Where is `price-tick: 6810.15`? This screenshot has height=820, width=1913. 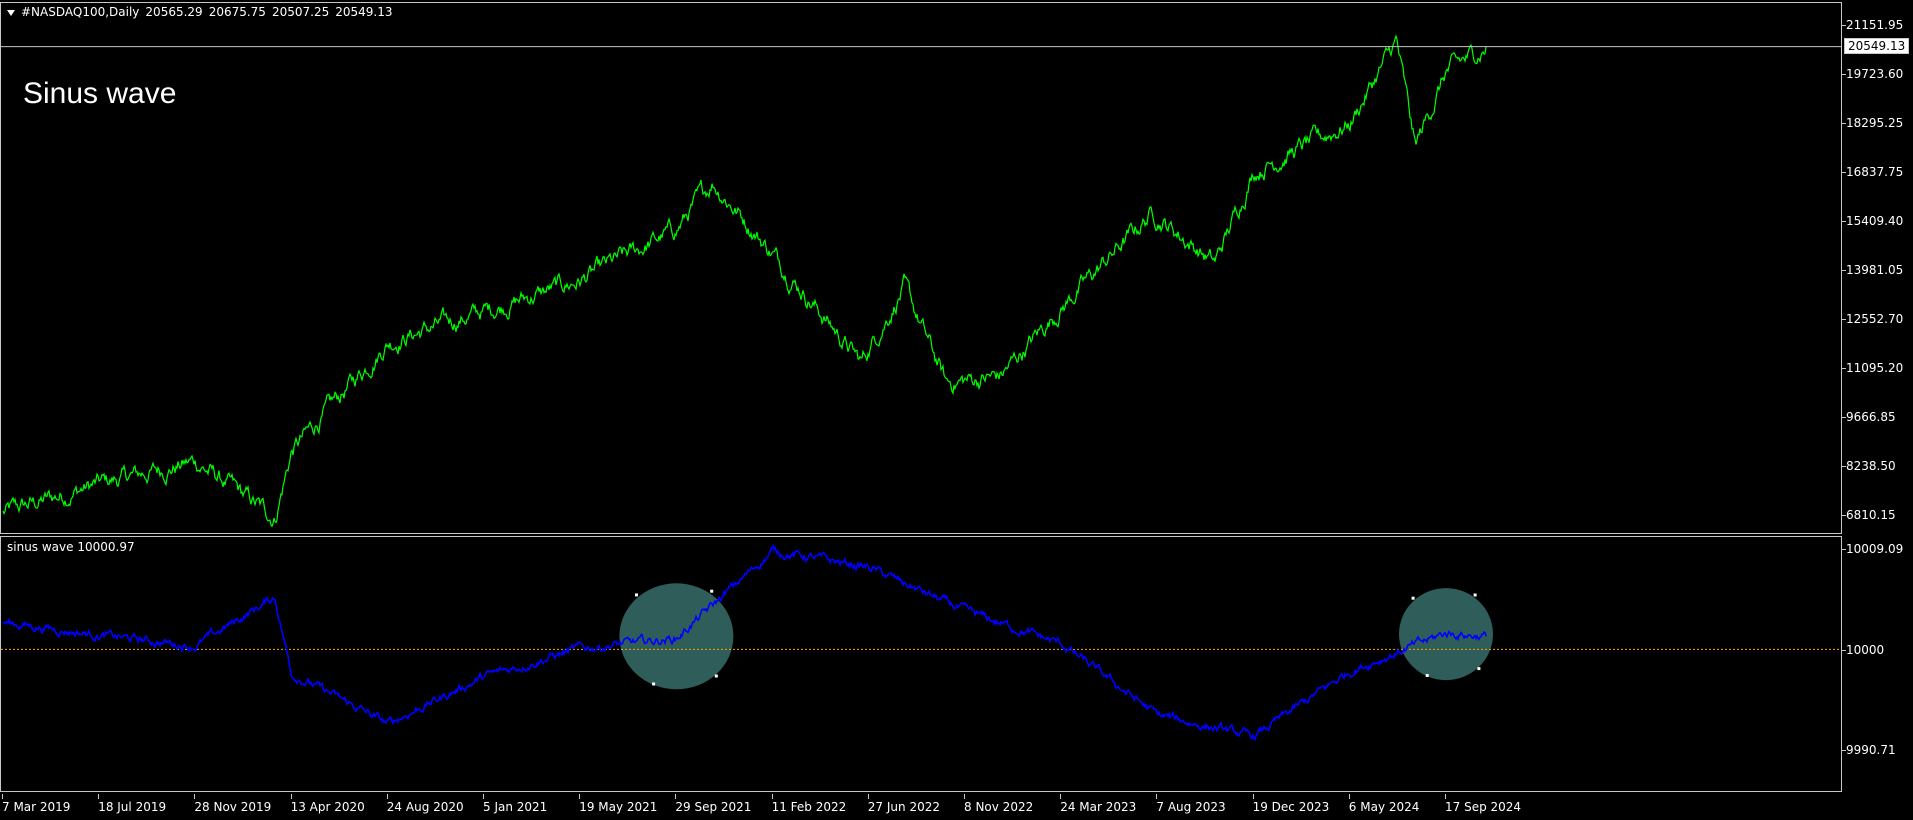
price-tick: 6810.15 is located at coordinates (1869, 515).